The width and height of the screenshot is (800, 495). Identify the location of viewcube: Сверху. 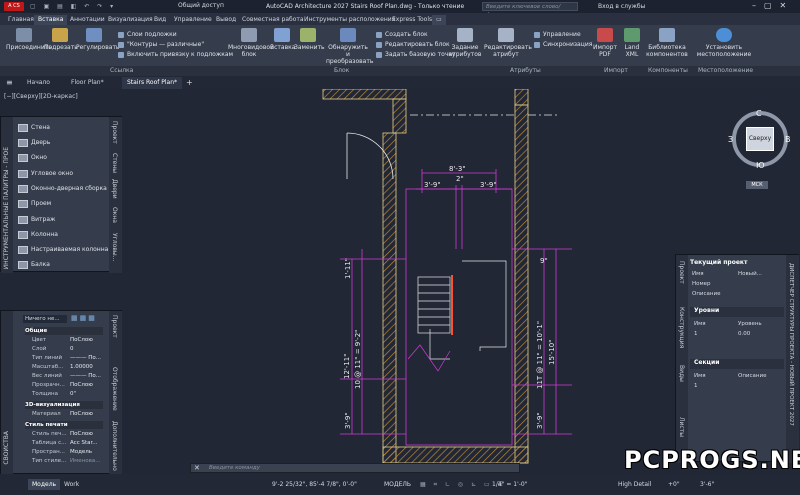
(760, 139).